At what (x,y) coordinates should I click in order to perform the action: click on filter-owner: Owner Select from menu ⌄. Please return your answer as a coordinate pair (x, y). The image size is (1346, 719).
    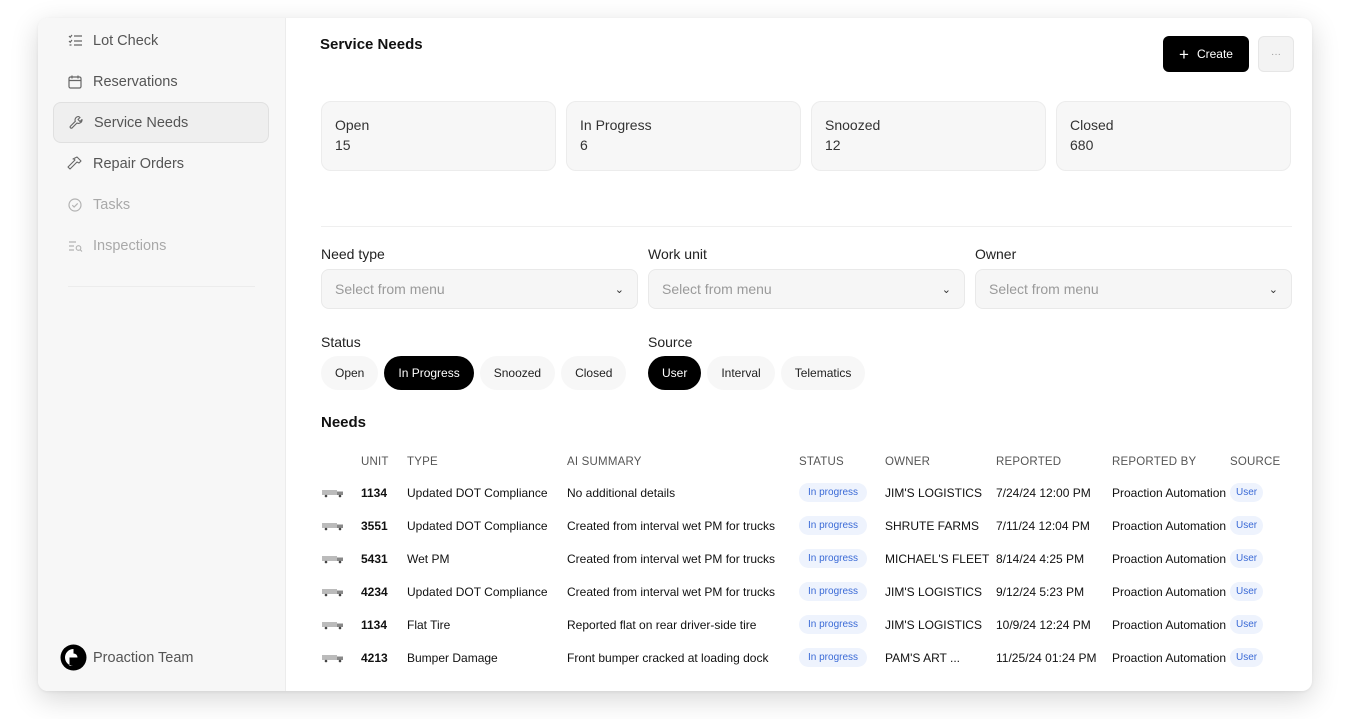
    Looking at the image, I should click on (1133, 277).